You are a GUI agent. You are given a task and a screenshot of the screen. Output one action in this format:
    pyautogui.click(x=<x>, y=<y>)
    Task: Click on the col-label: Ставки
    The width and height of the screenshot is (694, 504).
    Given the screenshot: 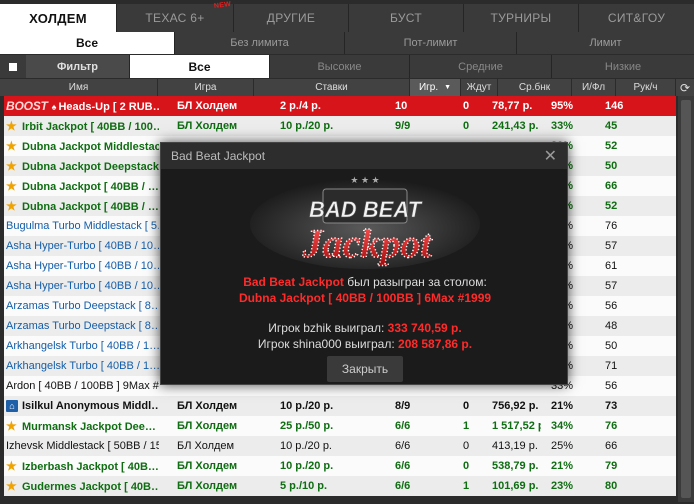 What is the action you would take?
    pyautogui.click(x=331, y=87)
    